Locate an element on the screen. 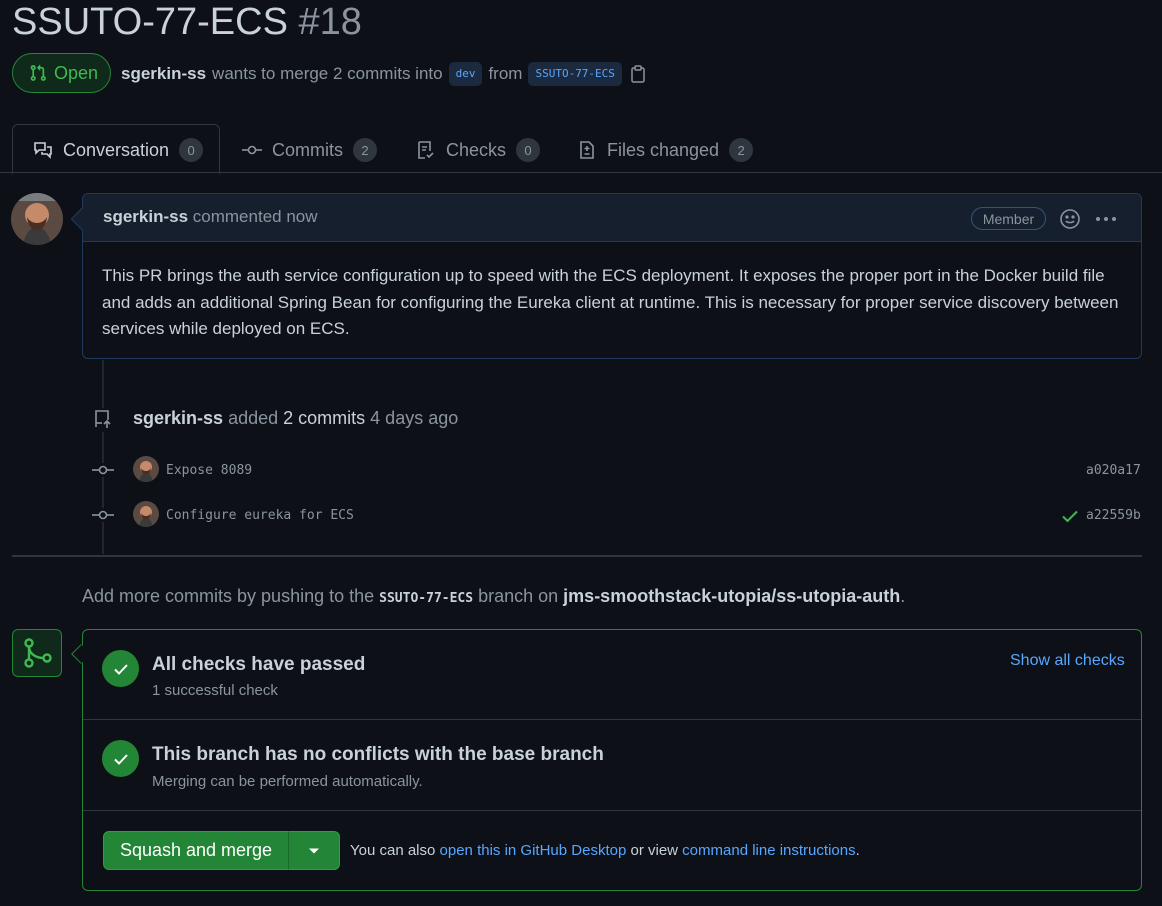 Image resolution: width=1162 pixels, height=906 pixels. checklist-icon is located at coordinates (426, 150).